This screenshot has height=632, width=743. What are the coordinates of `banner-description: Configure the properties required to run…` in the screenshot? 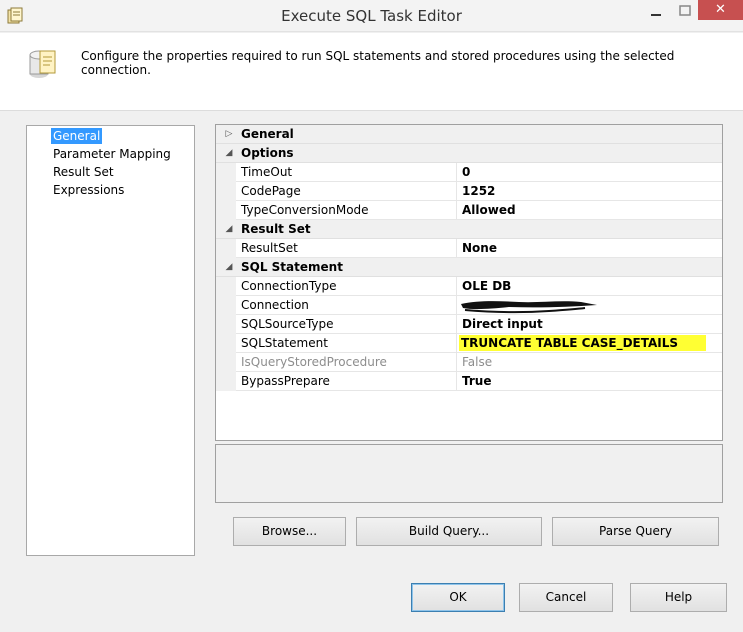 It's located at (378, 63).